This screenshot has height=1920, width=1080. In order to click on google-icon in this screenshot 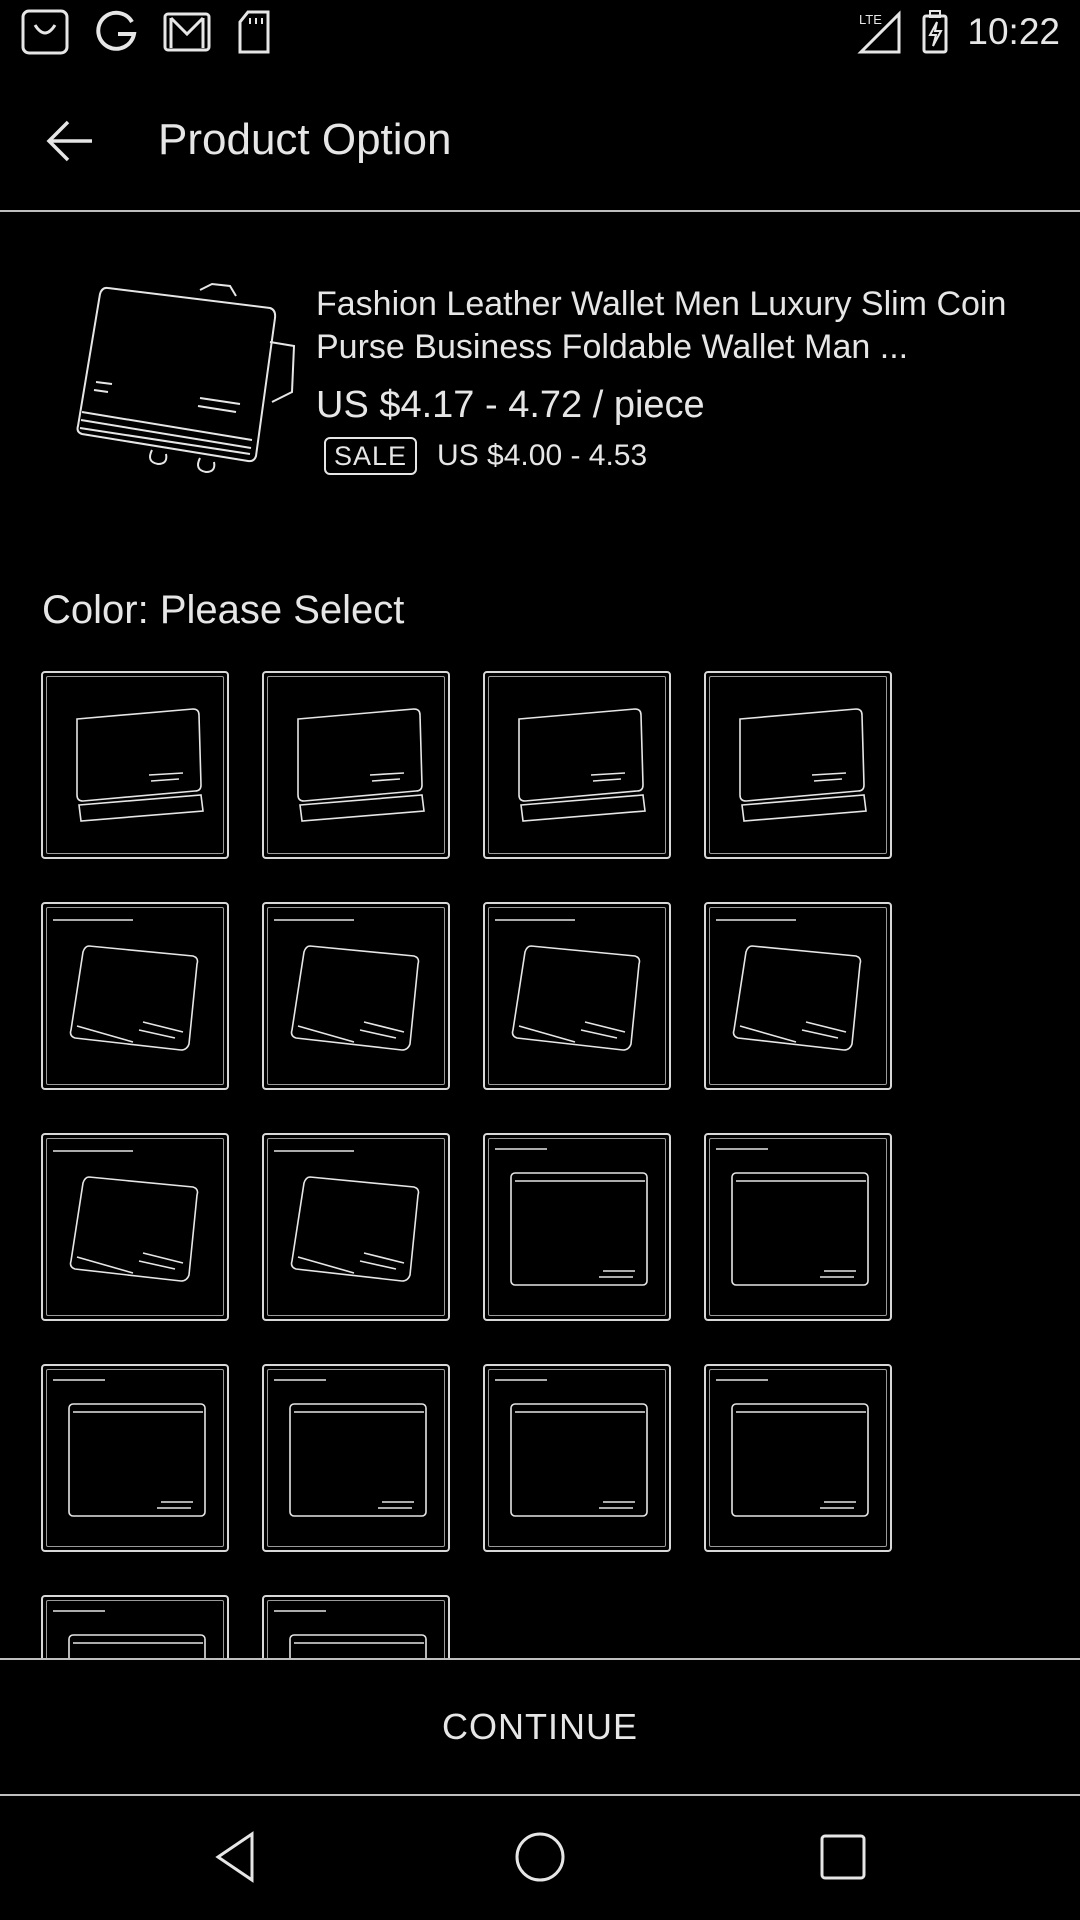, I will do `click(116, 32)`.